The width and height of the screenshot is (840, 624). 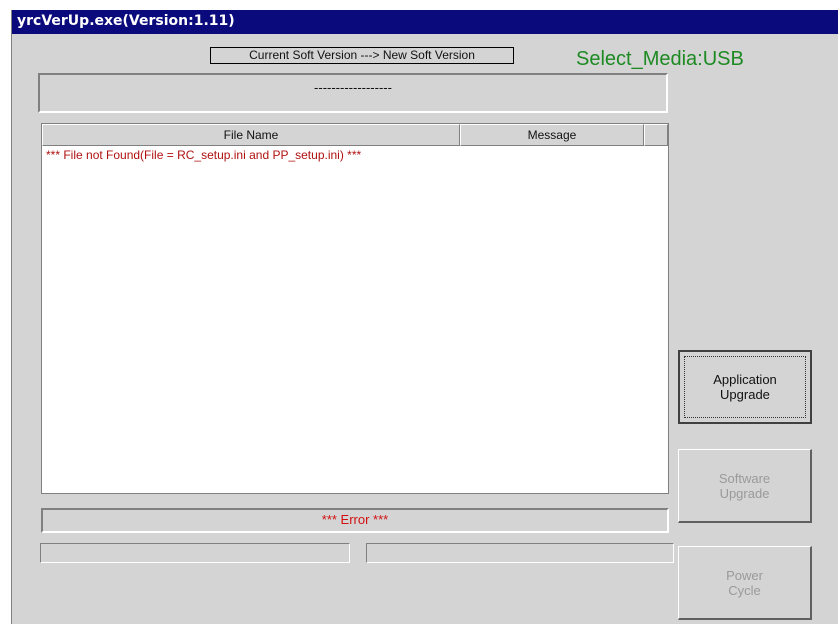 I want to click on file-list-header: File Name Message, so click(x=355, y=135).